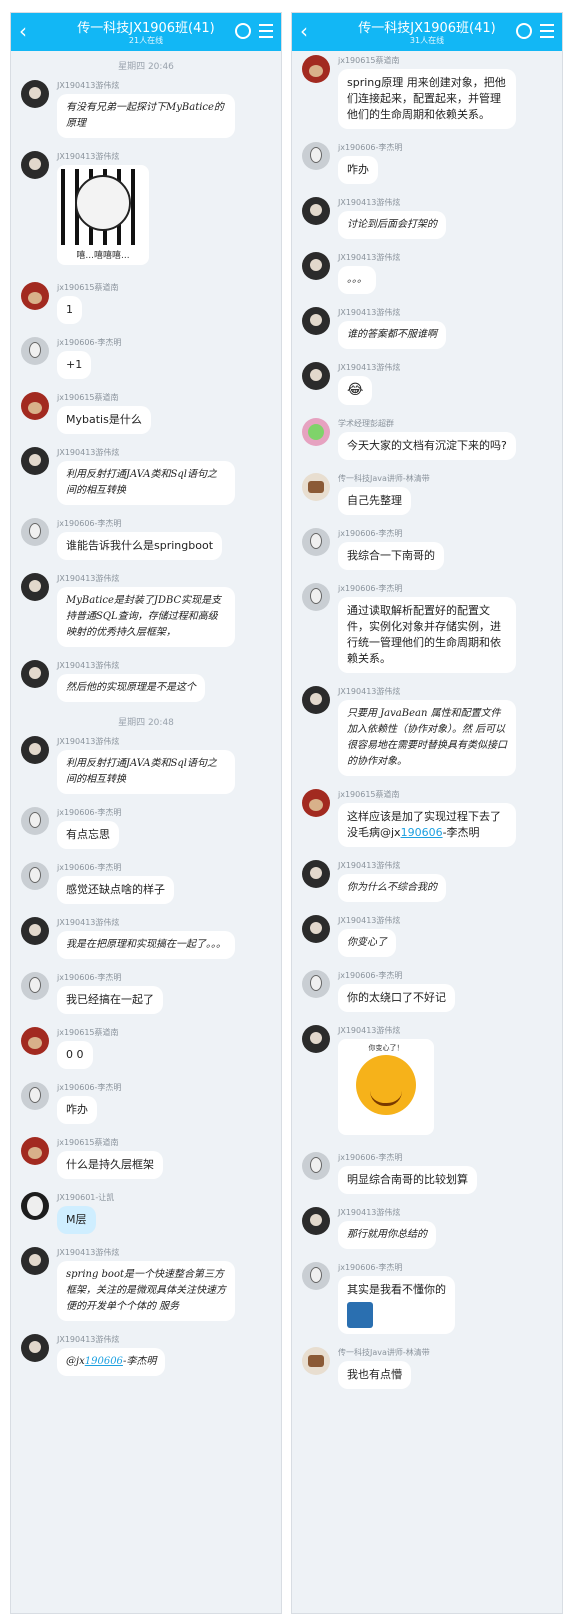  I want to click on message-bubble: @jx190606-李杰明, so click(111, 1362).